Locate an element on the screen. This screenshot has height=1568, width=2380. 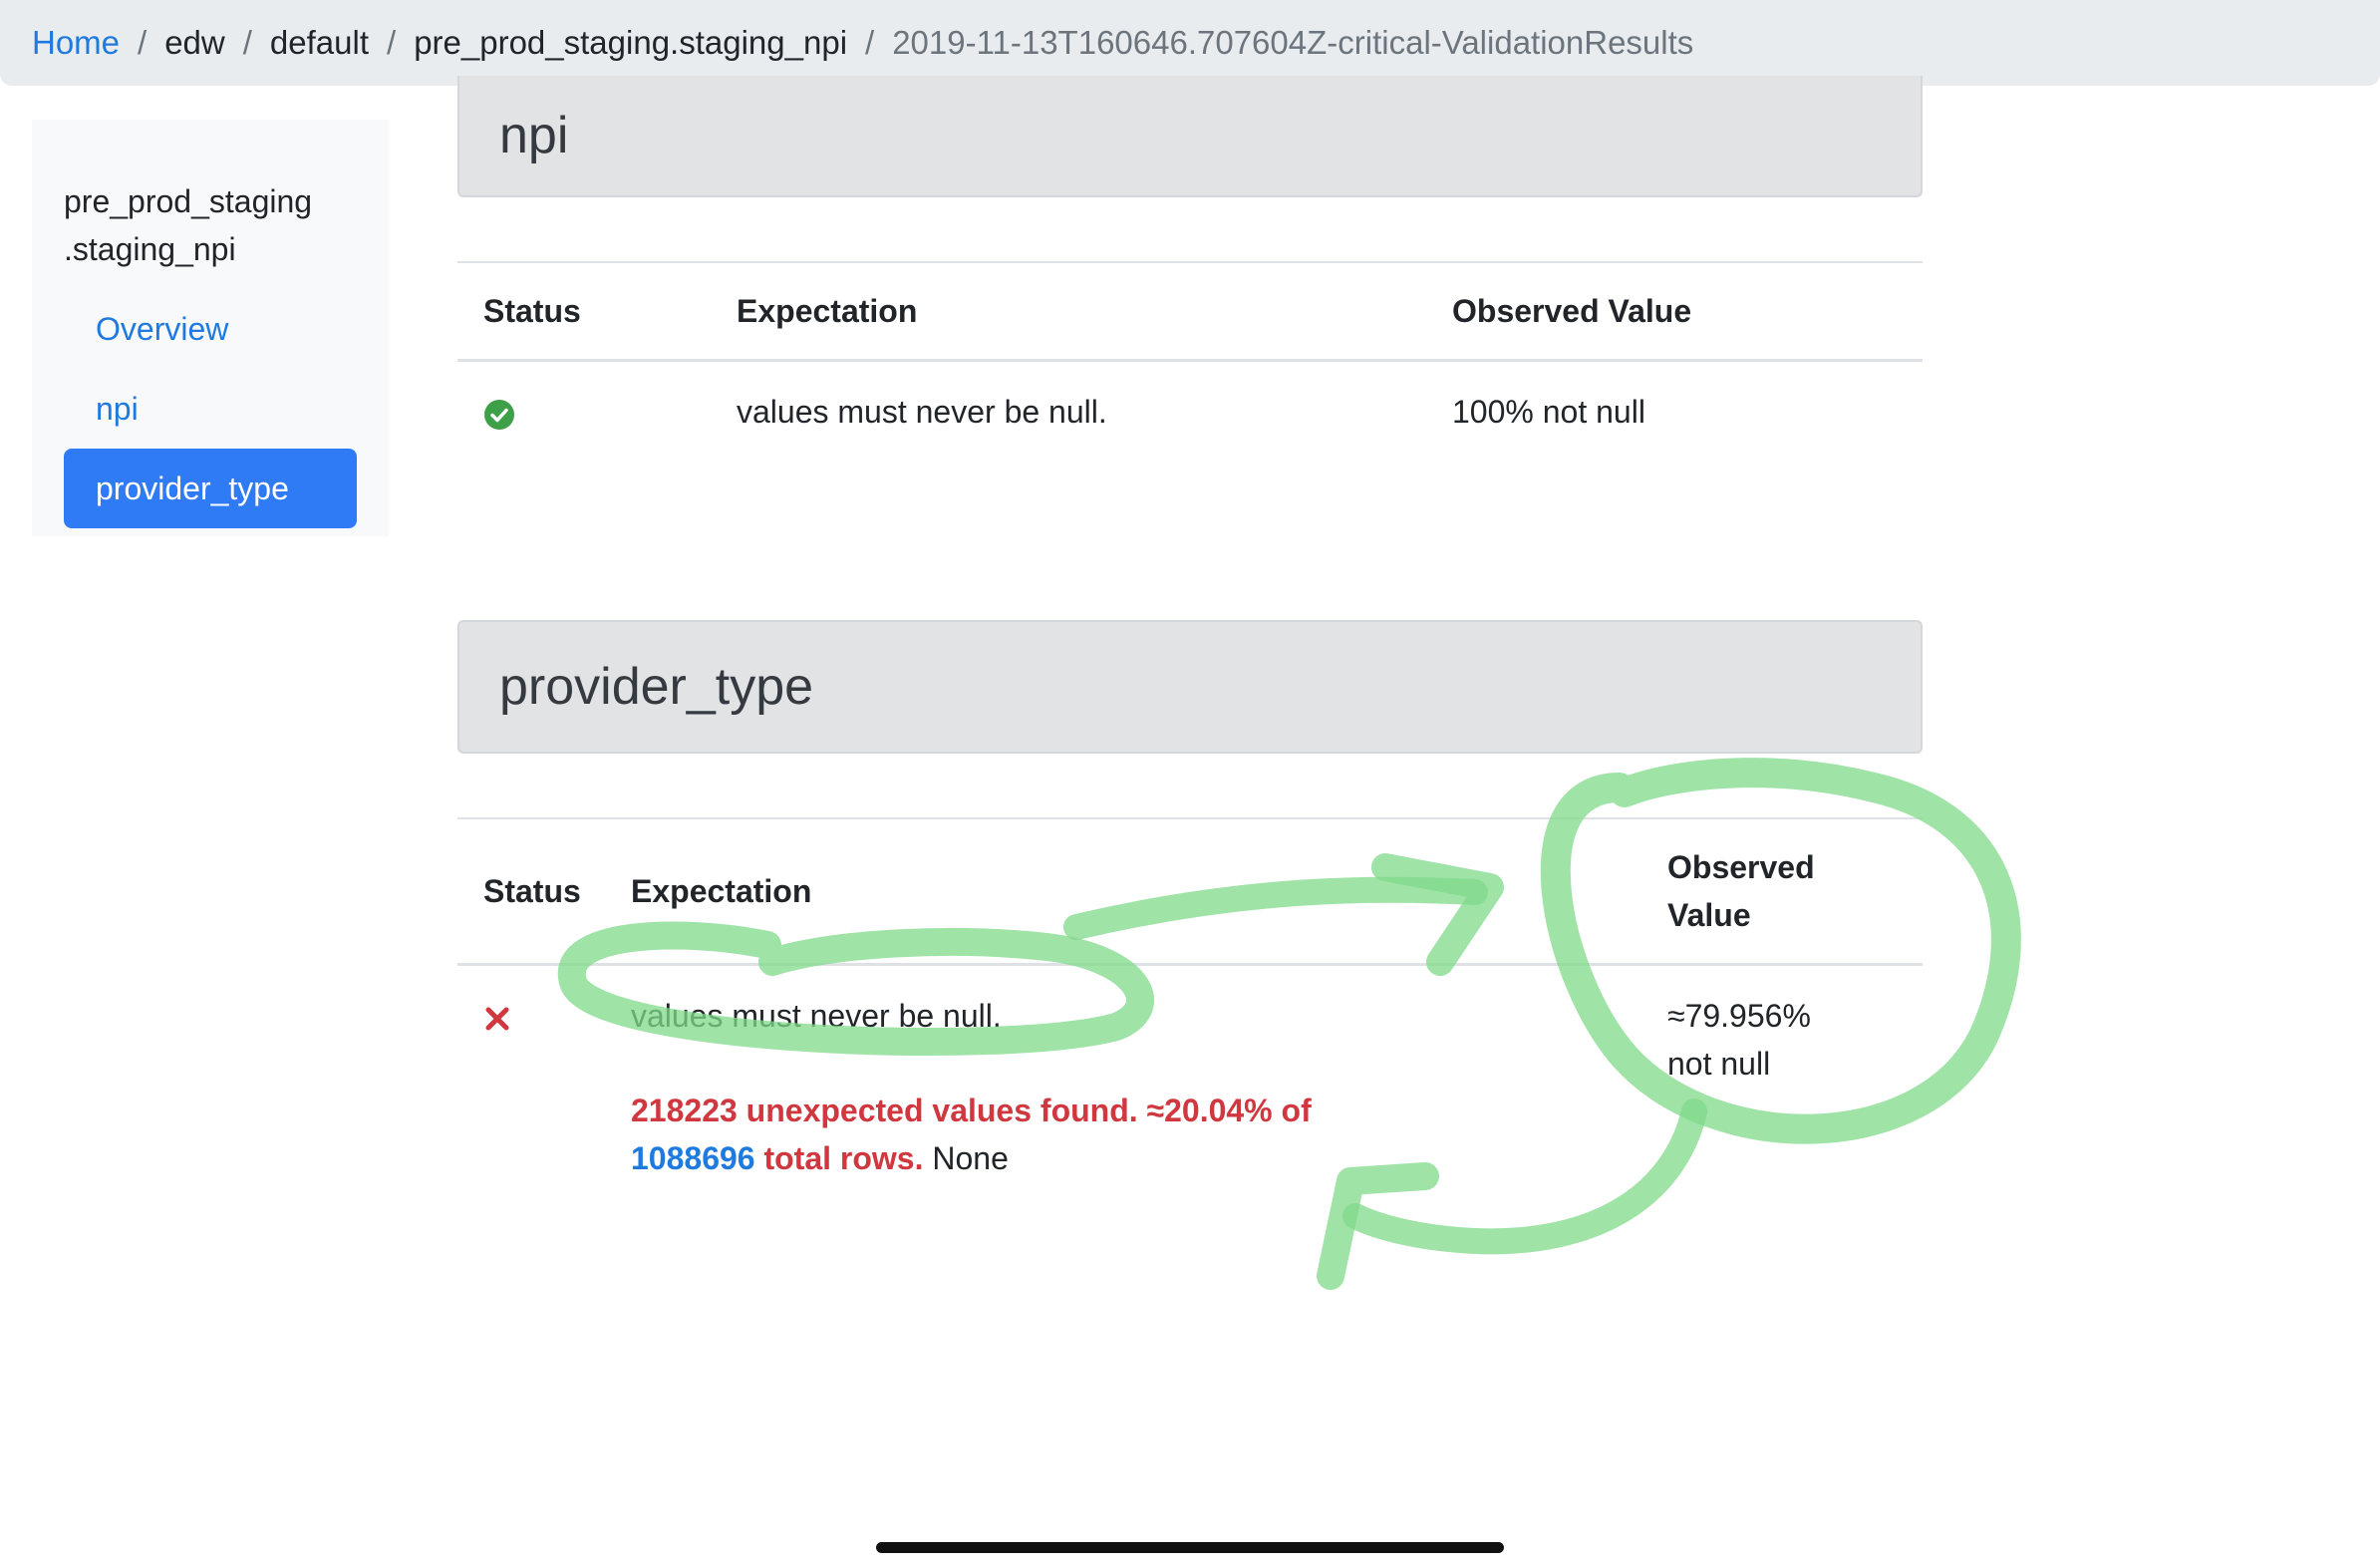
section-title-provider-type: provider_type is located at coordinates (1190, 687).